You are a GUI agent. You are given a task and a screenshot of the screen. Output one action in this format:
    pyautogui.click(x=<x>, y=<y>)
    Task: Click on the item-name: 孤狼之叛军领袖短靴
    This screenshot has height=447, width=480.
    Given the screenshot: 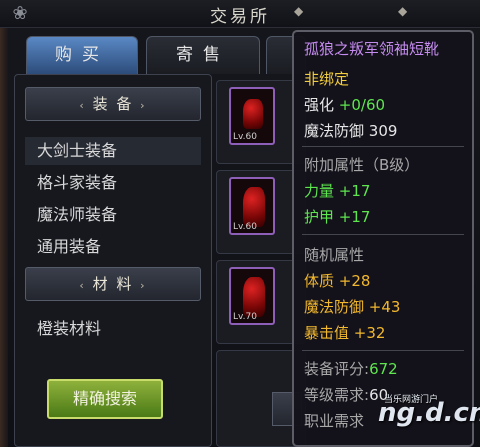 What is the action you would take?
    pyautogui.click(x=372, y=49)
    